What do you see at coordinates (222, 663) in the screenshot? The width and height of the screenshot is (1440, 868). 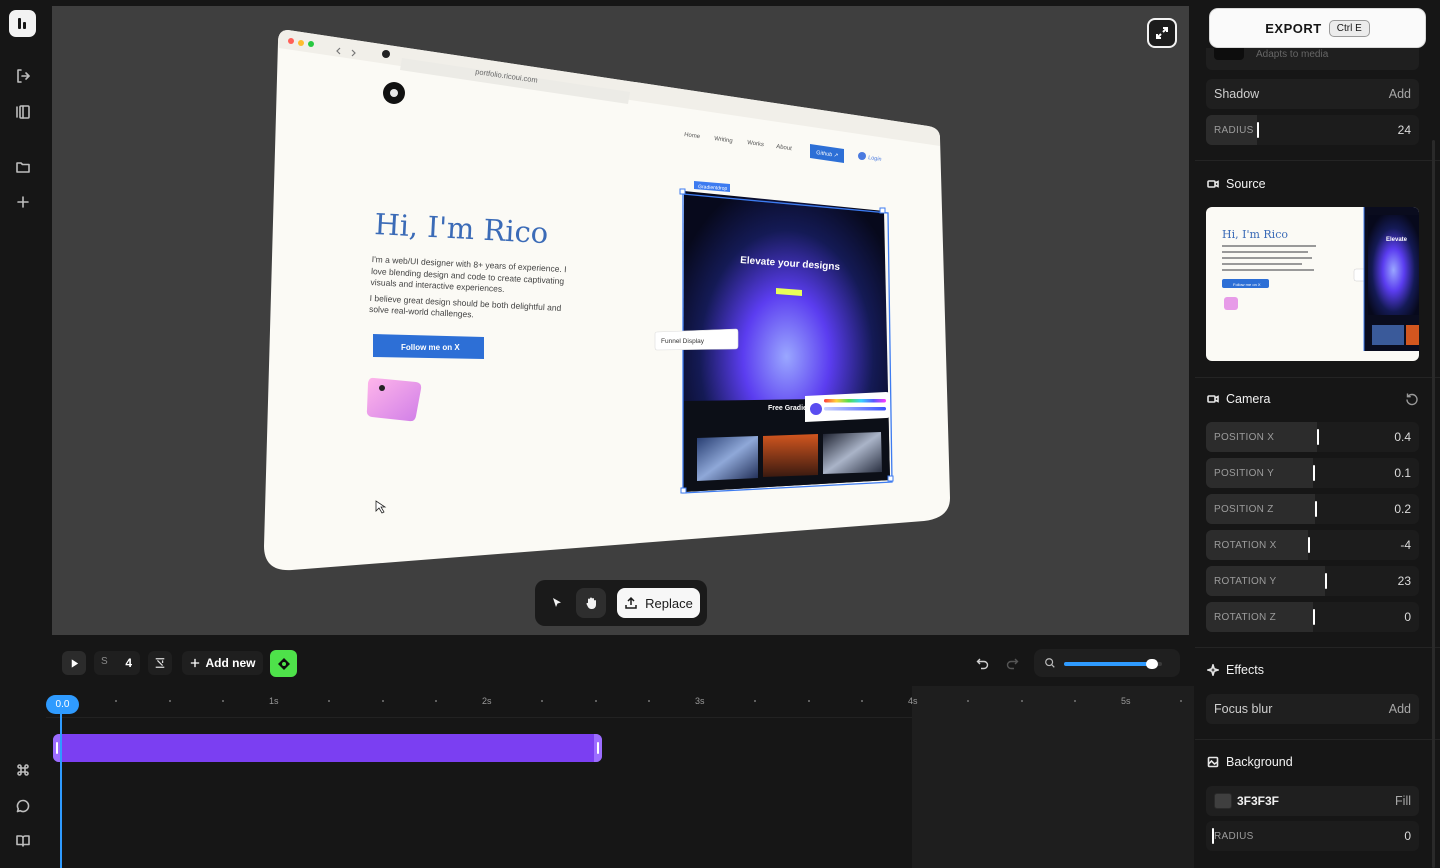 I see `add-new-button: Add new` at bounding box center [222, 663].